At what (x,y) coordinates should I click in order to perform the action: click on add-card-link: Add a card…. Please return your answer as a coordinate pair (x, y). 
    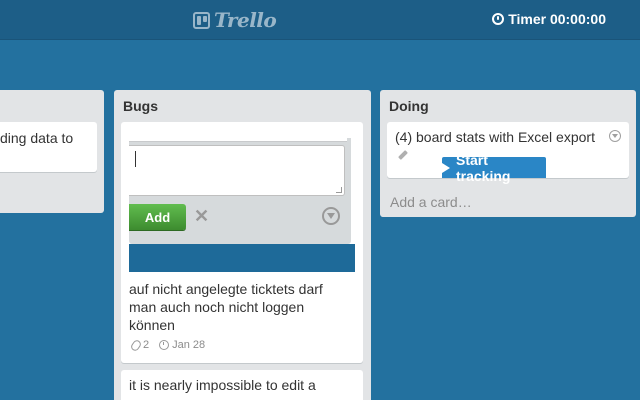
    Looking at the image, I should click on (431, 202).